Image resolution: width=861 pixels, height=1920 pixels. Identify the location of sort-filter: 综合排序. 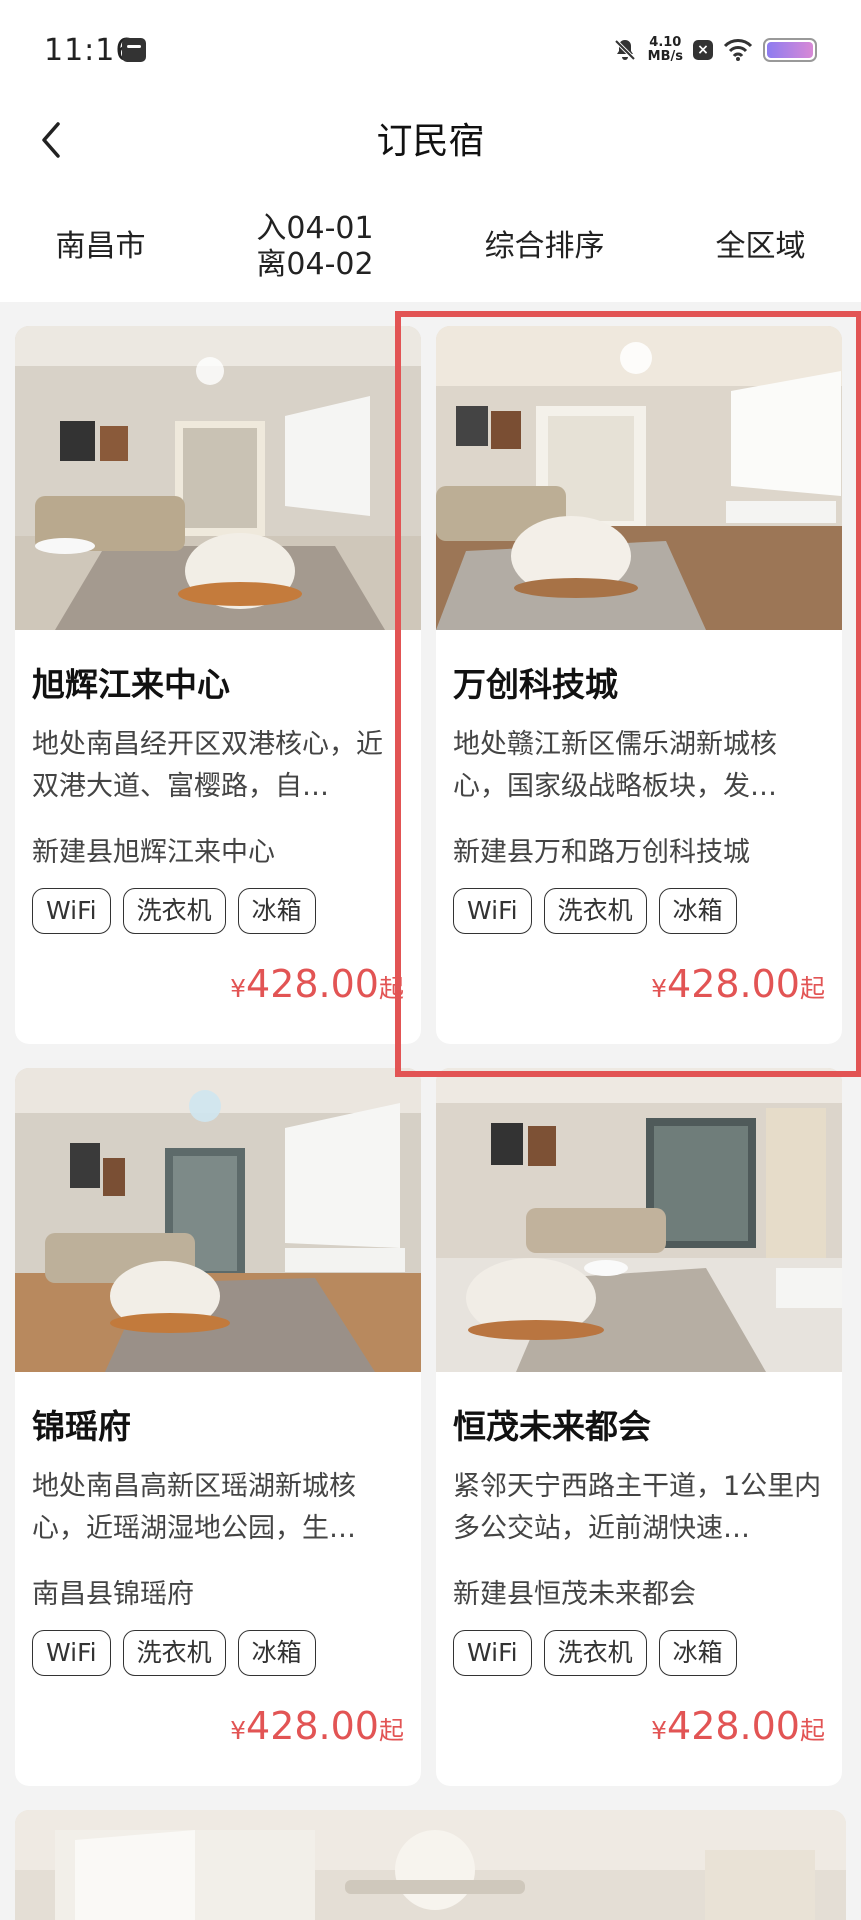
(545, 247).